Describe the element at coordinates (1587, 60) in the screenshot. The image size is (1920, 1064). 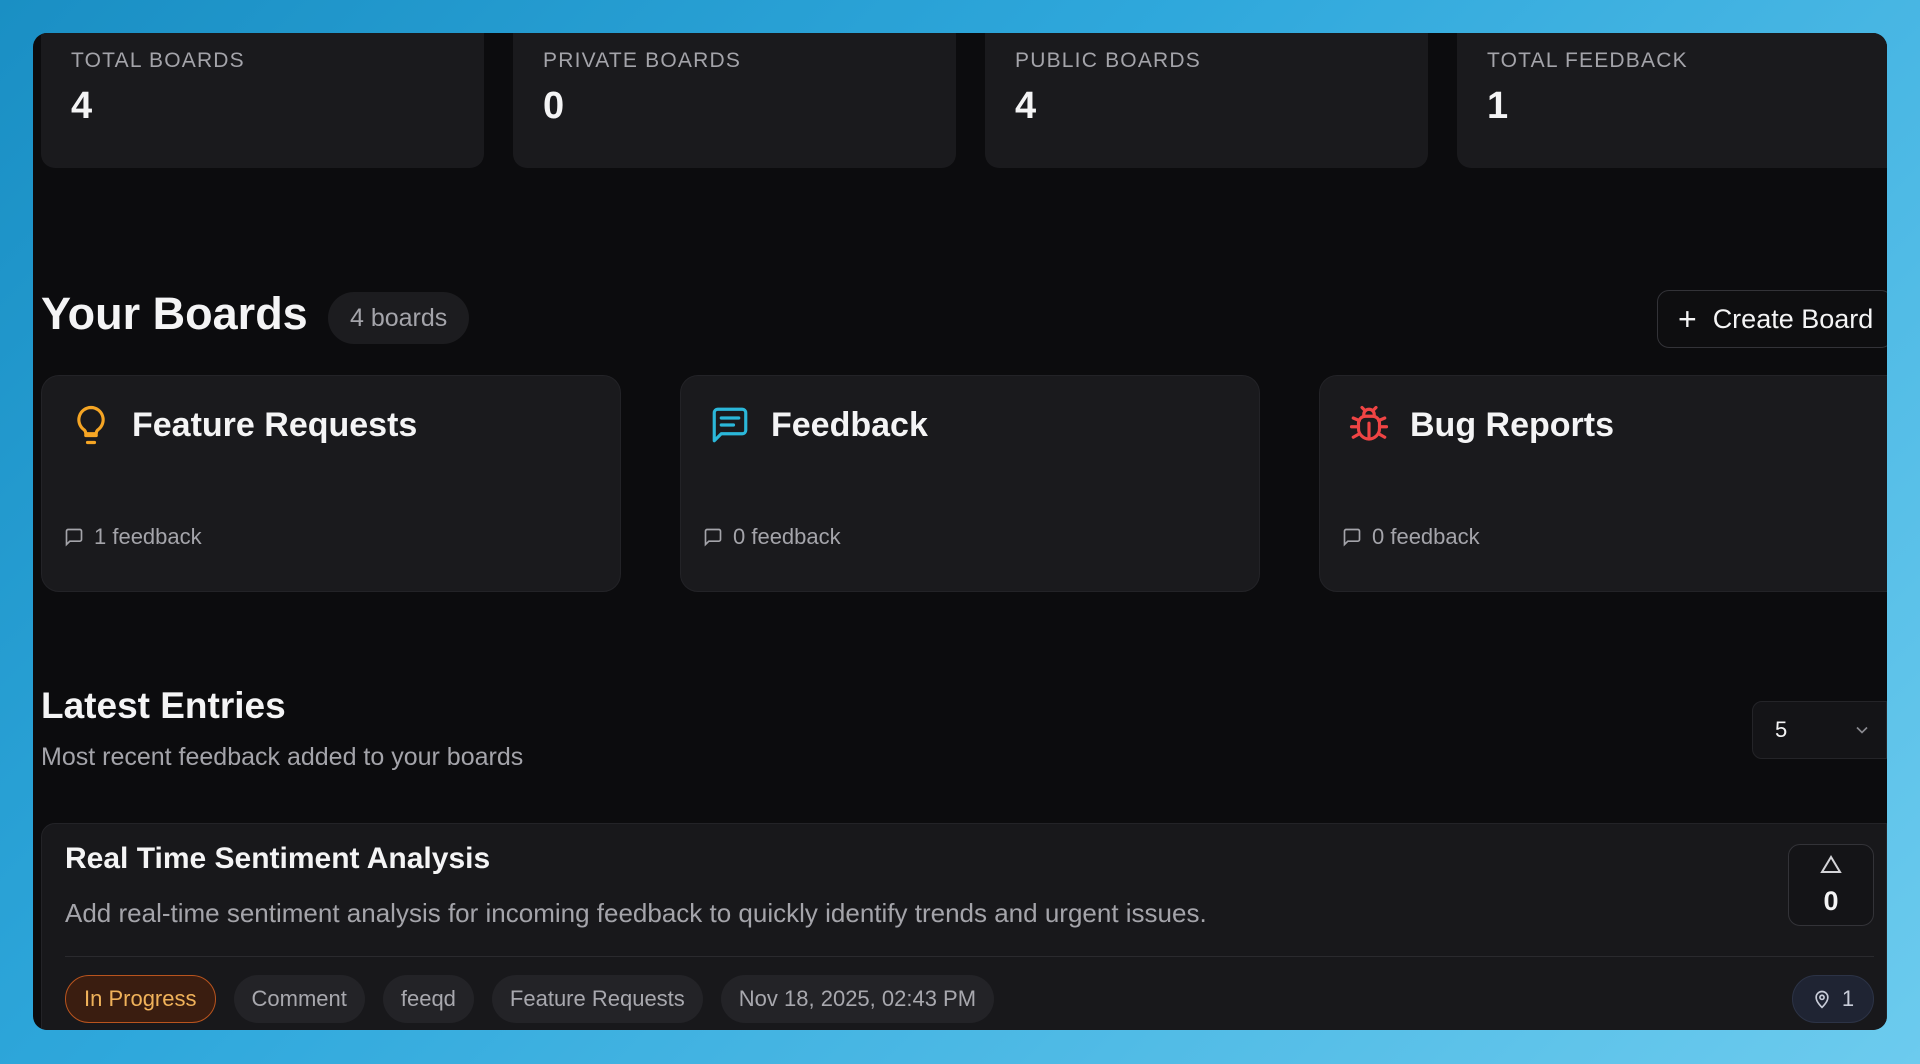
I see `stat-label: TOTAL FEEDBACK` at that location.